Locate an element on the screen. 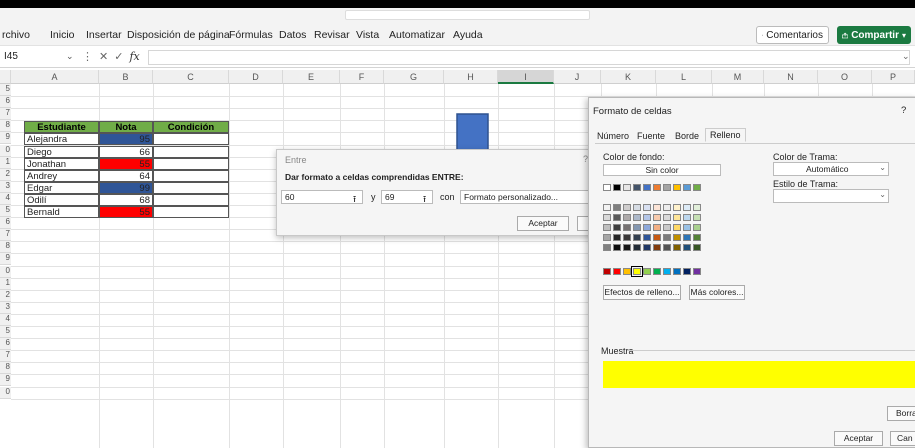  grade-cell: 66 is located at coordinates (126, 151).